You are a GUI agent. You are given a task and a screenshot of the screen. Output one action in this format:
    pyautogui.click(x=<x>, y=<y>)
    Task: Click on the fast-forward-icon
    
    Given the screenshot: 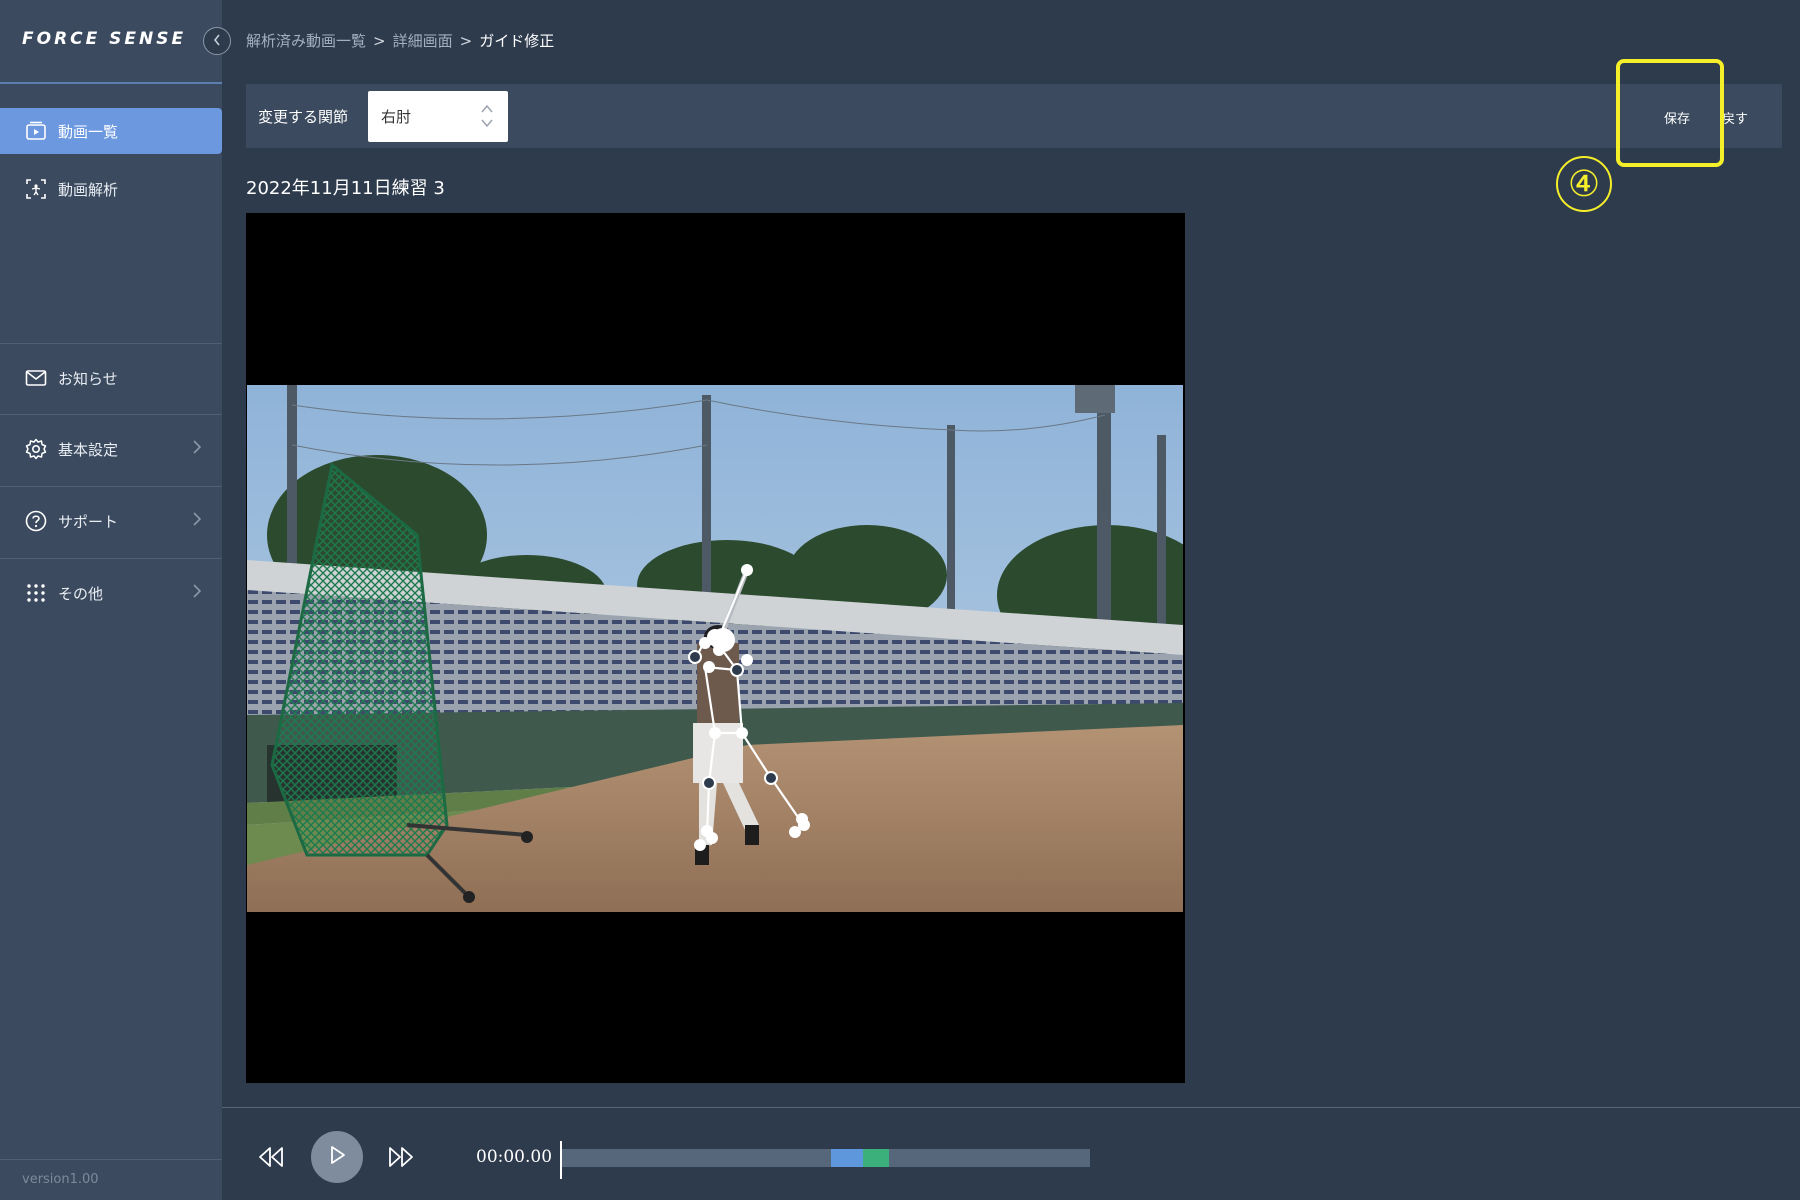 What is the action you would take?
    pyautogui.click(x=401, y=1160)
    